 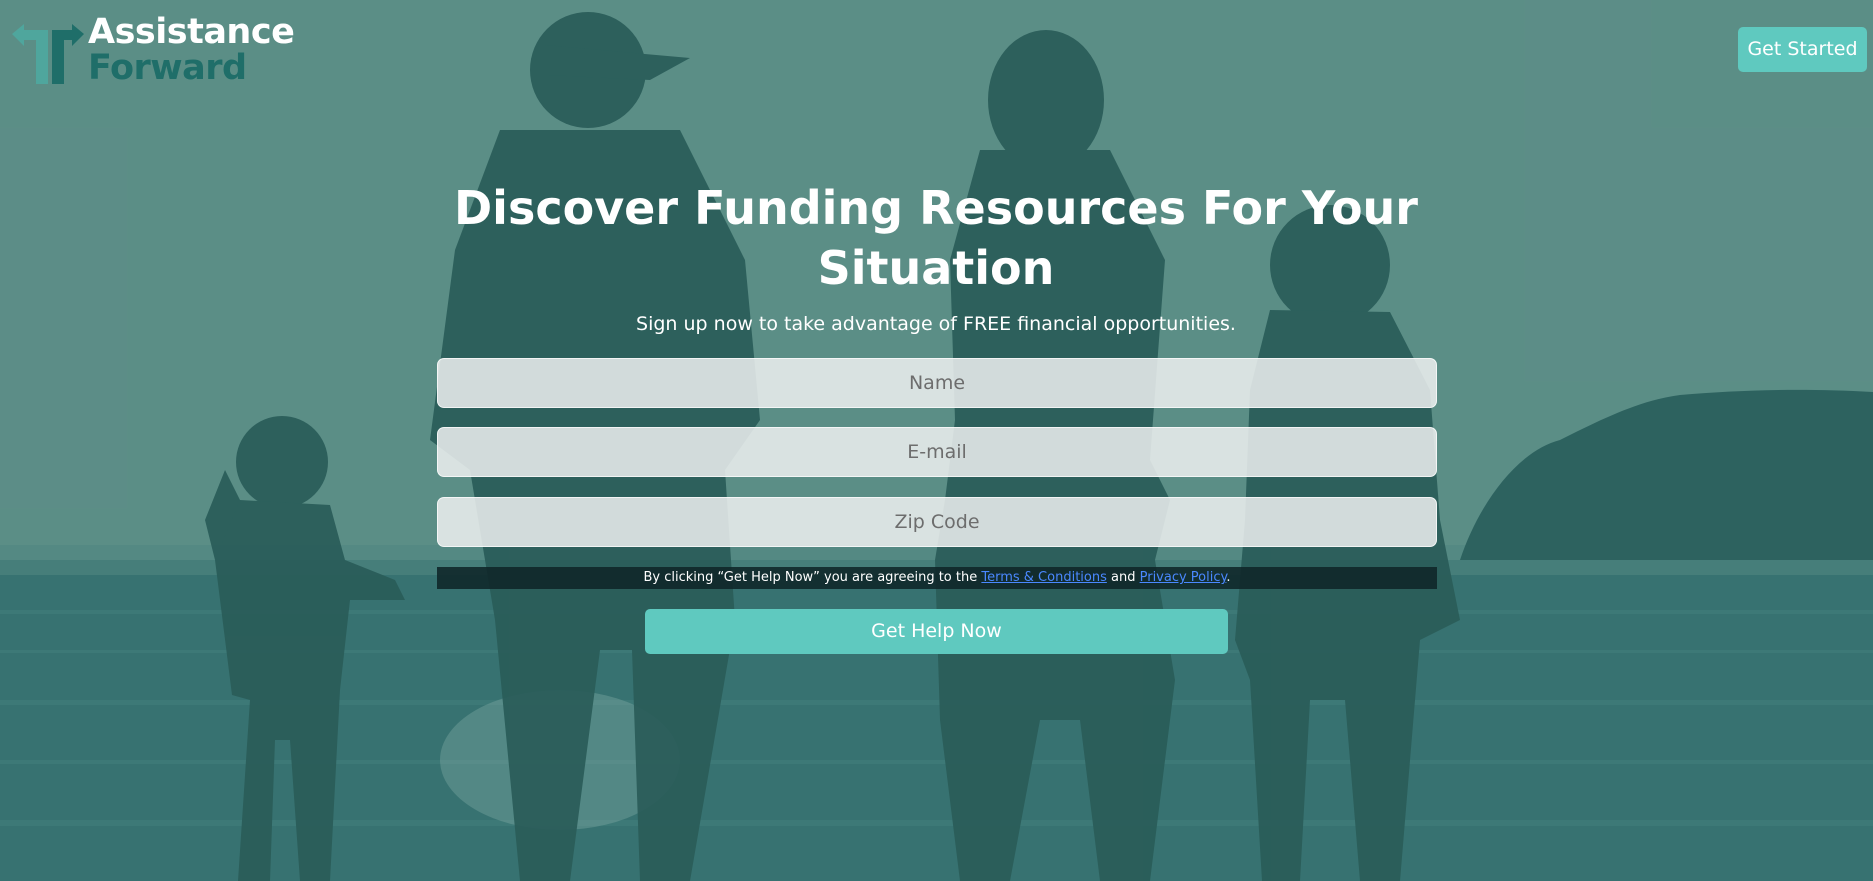 I want to click on privacy-policy-link: Privacy Policy, so click(x=1183, y=577).